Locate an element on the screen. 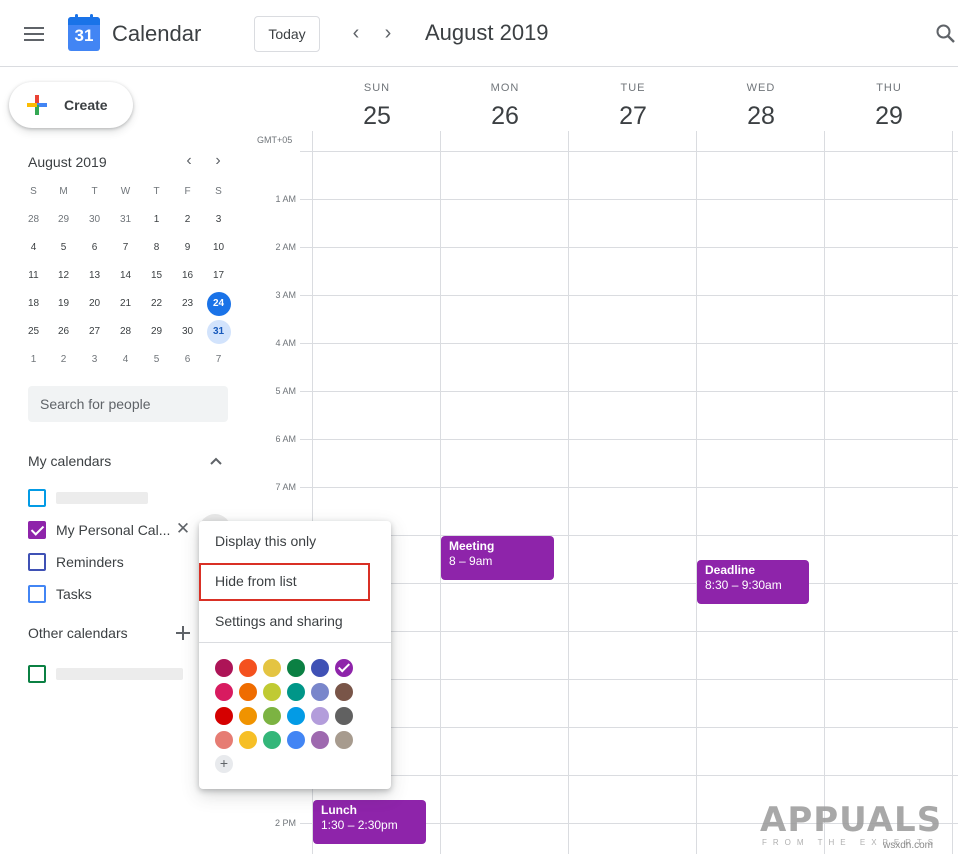  mini-day-cell: 8 is located at coordinates (156, 248).